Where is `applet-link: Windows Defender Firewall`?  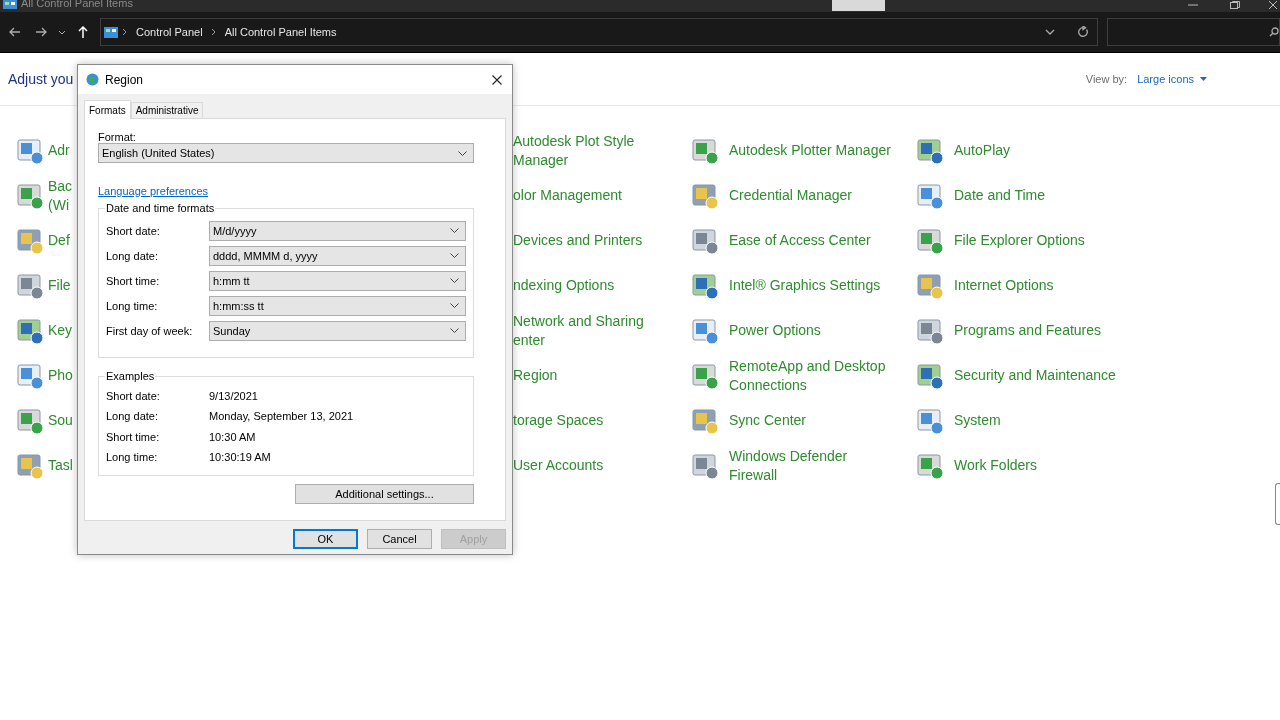 applet-link: Windows Defender Firewall is located at coordinates (788, 465).